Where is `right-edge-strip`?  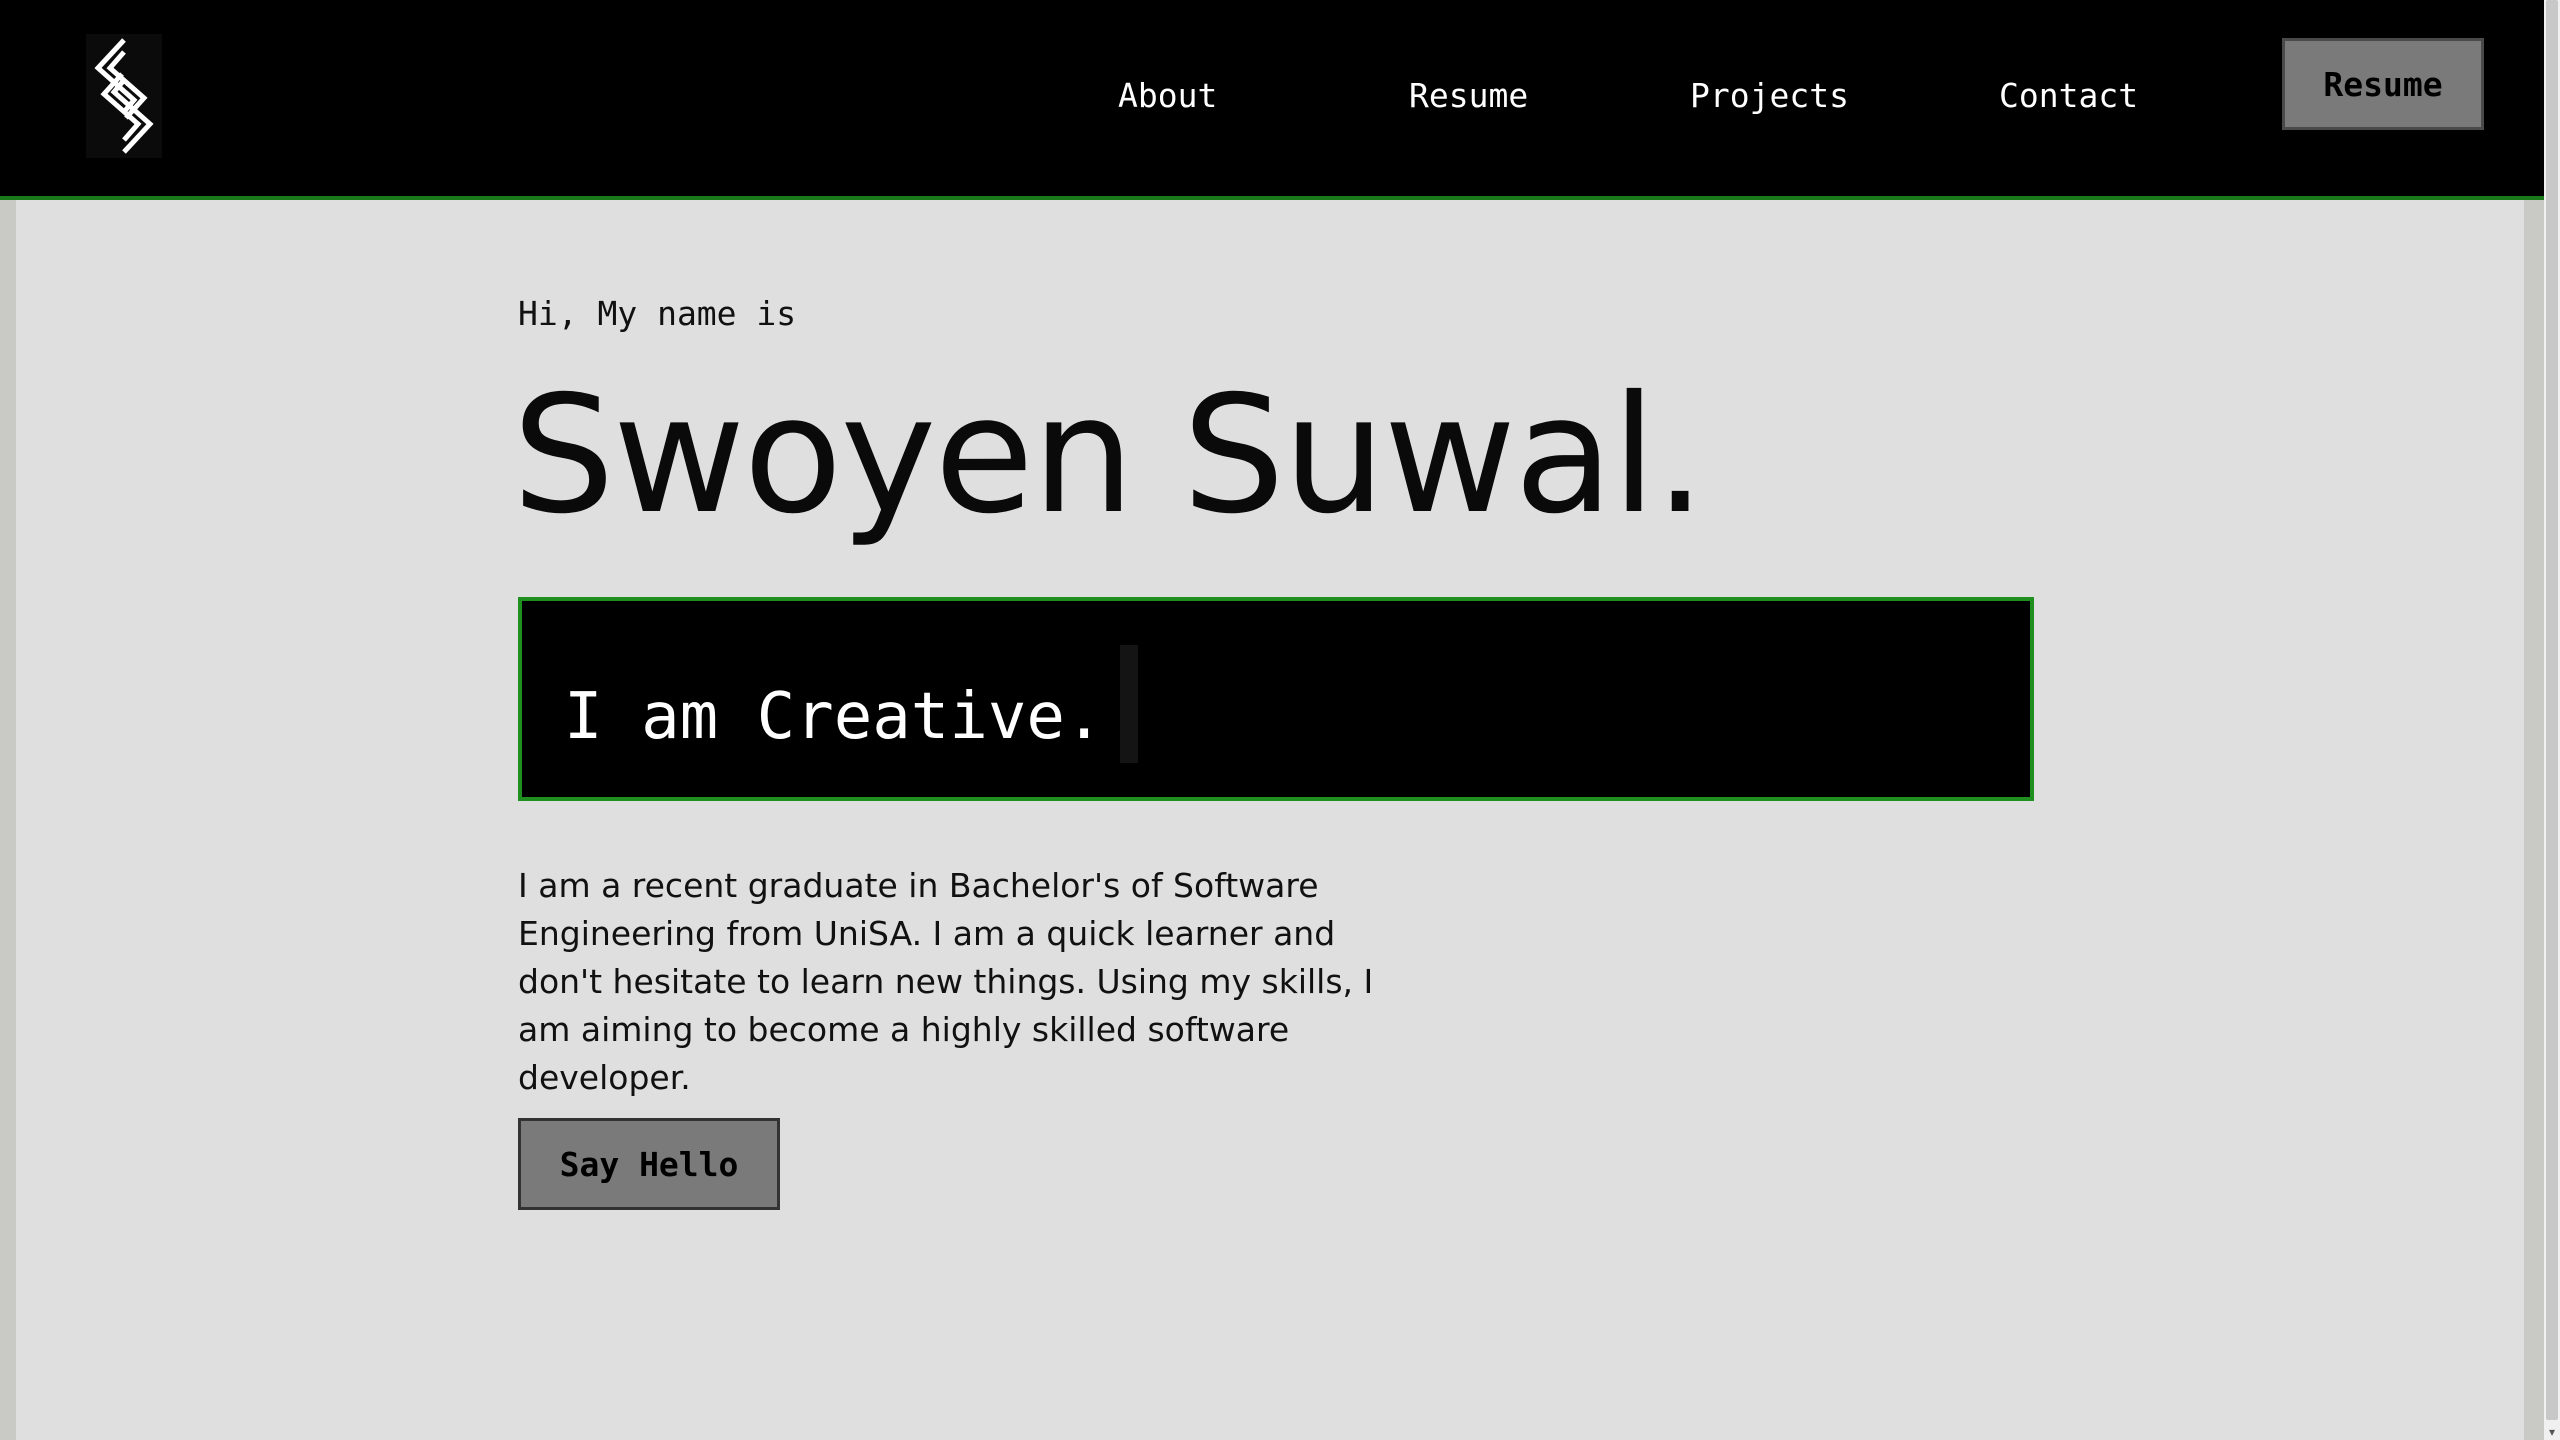
right-edge-strip is located at coordinates (2534, 820).